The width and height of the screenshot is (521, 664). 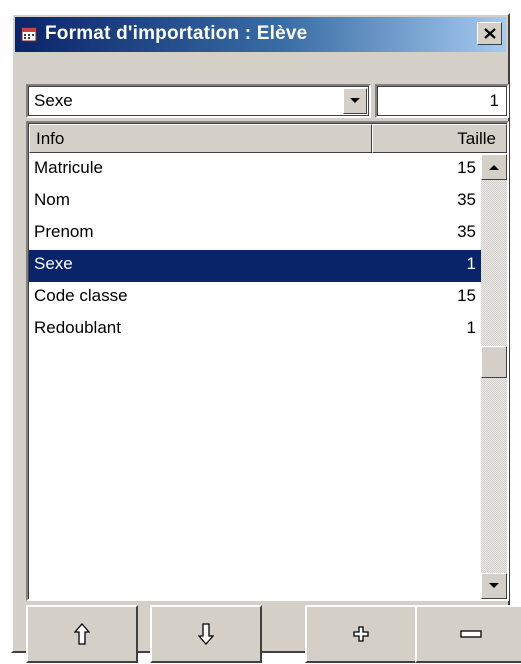 I want to click on size-input-value: 1, so click(x=494, y=100).